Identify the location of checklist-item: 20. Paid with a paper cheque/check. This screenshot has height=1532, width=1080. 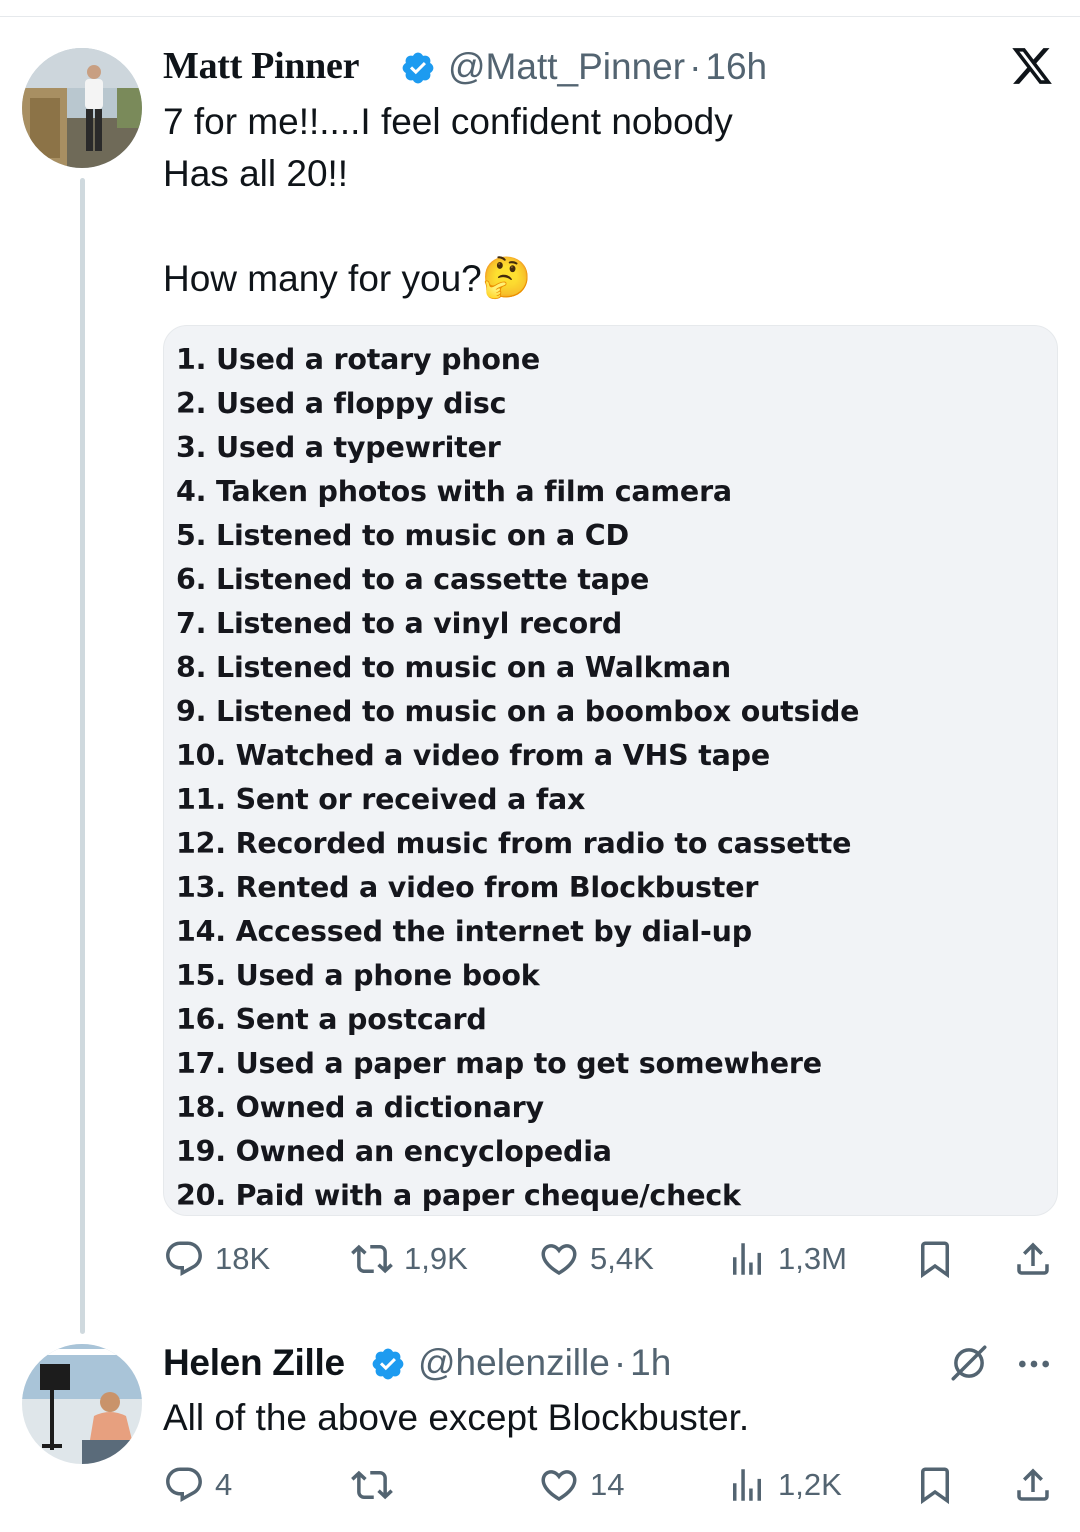
(458, 1195).